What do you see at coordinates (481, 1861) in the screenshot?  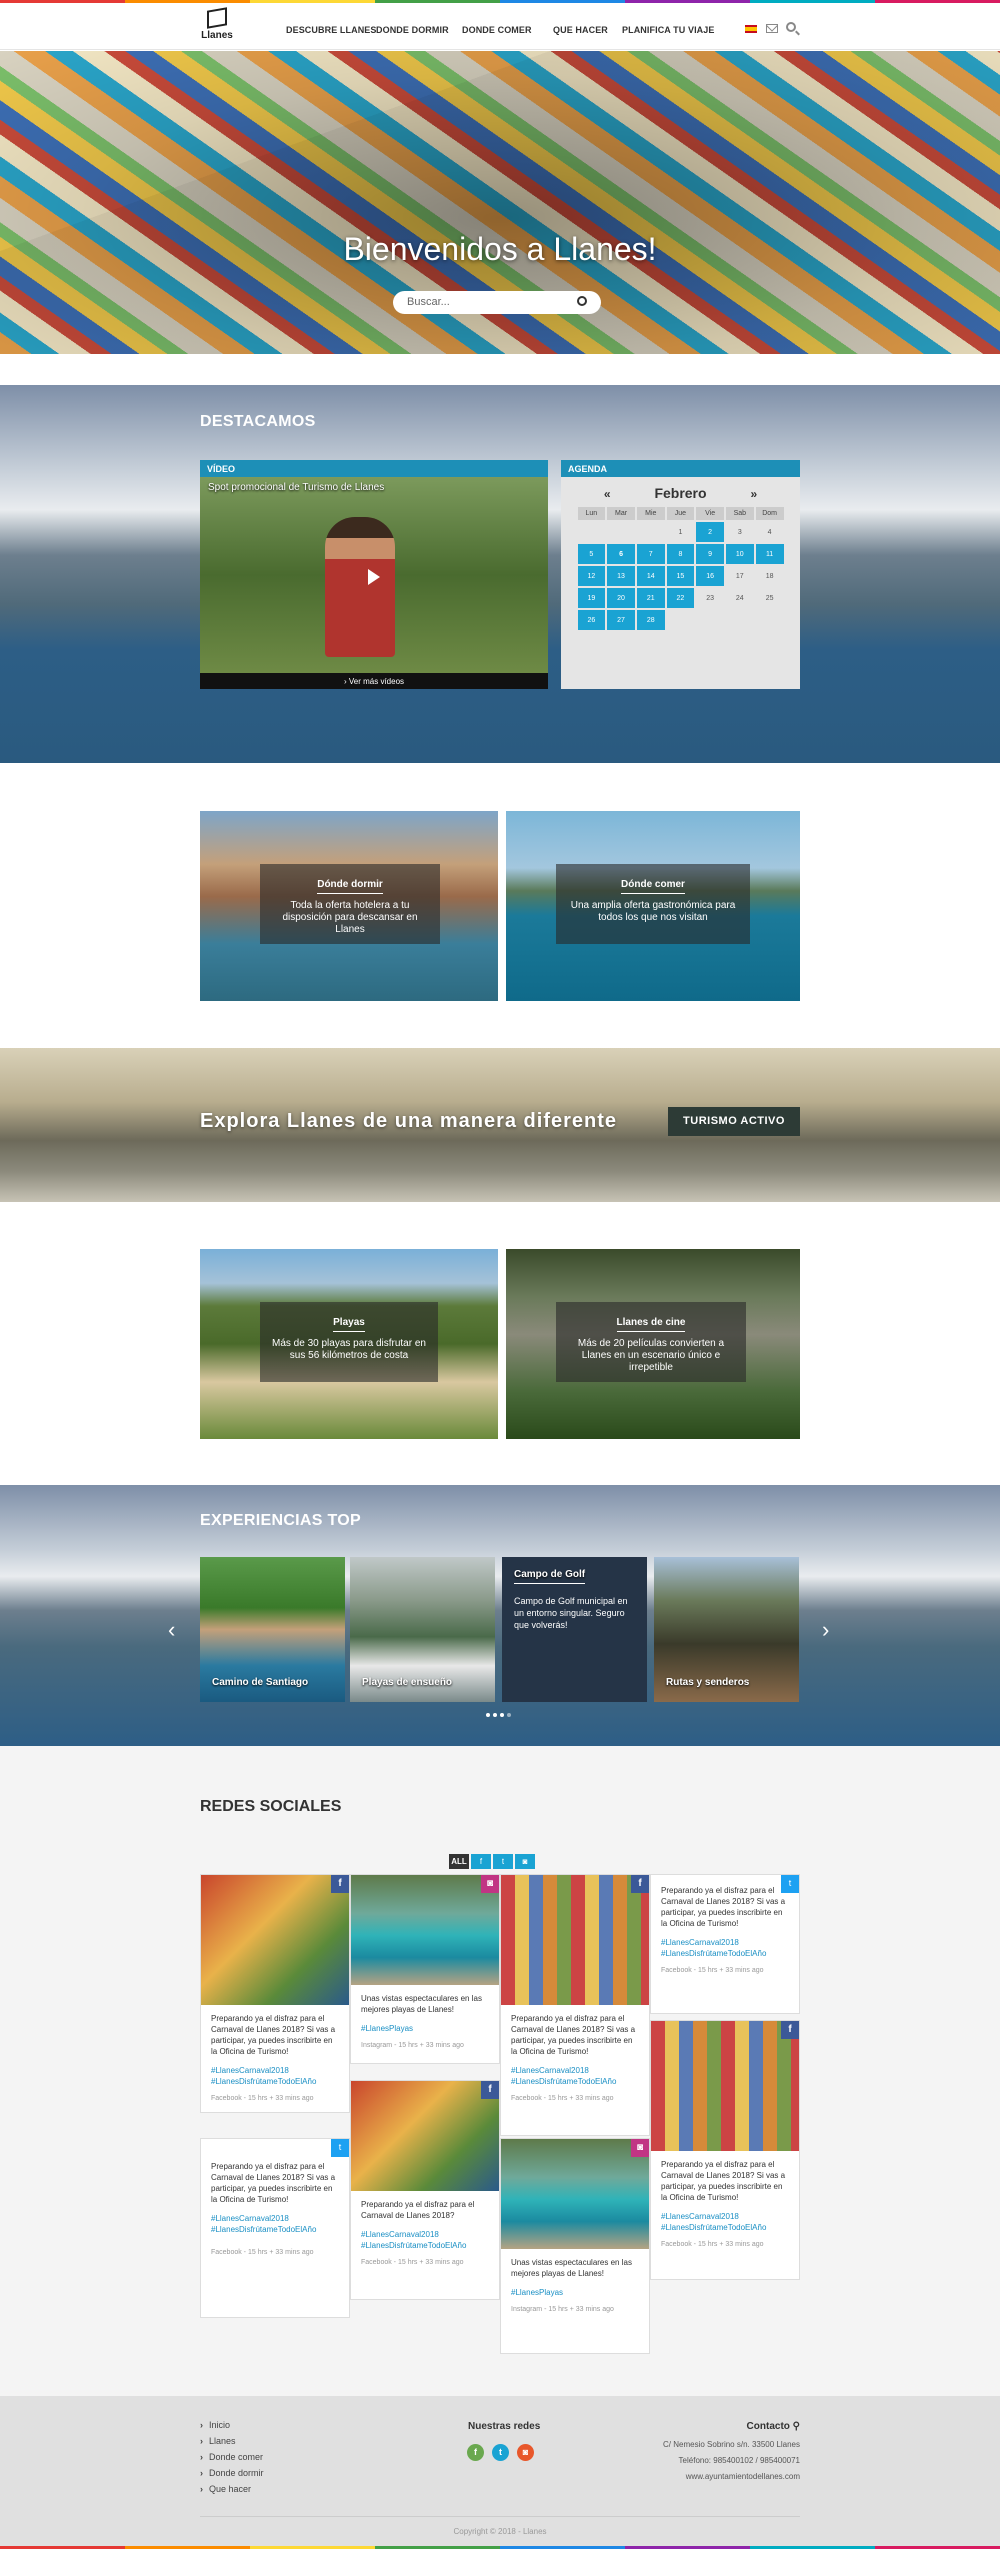 I see `filter-facebook-button: f` at bounding box center [481, 1861].